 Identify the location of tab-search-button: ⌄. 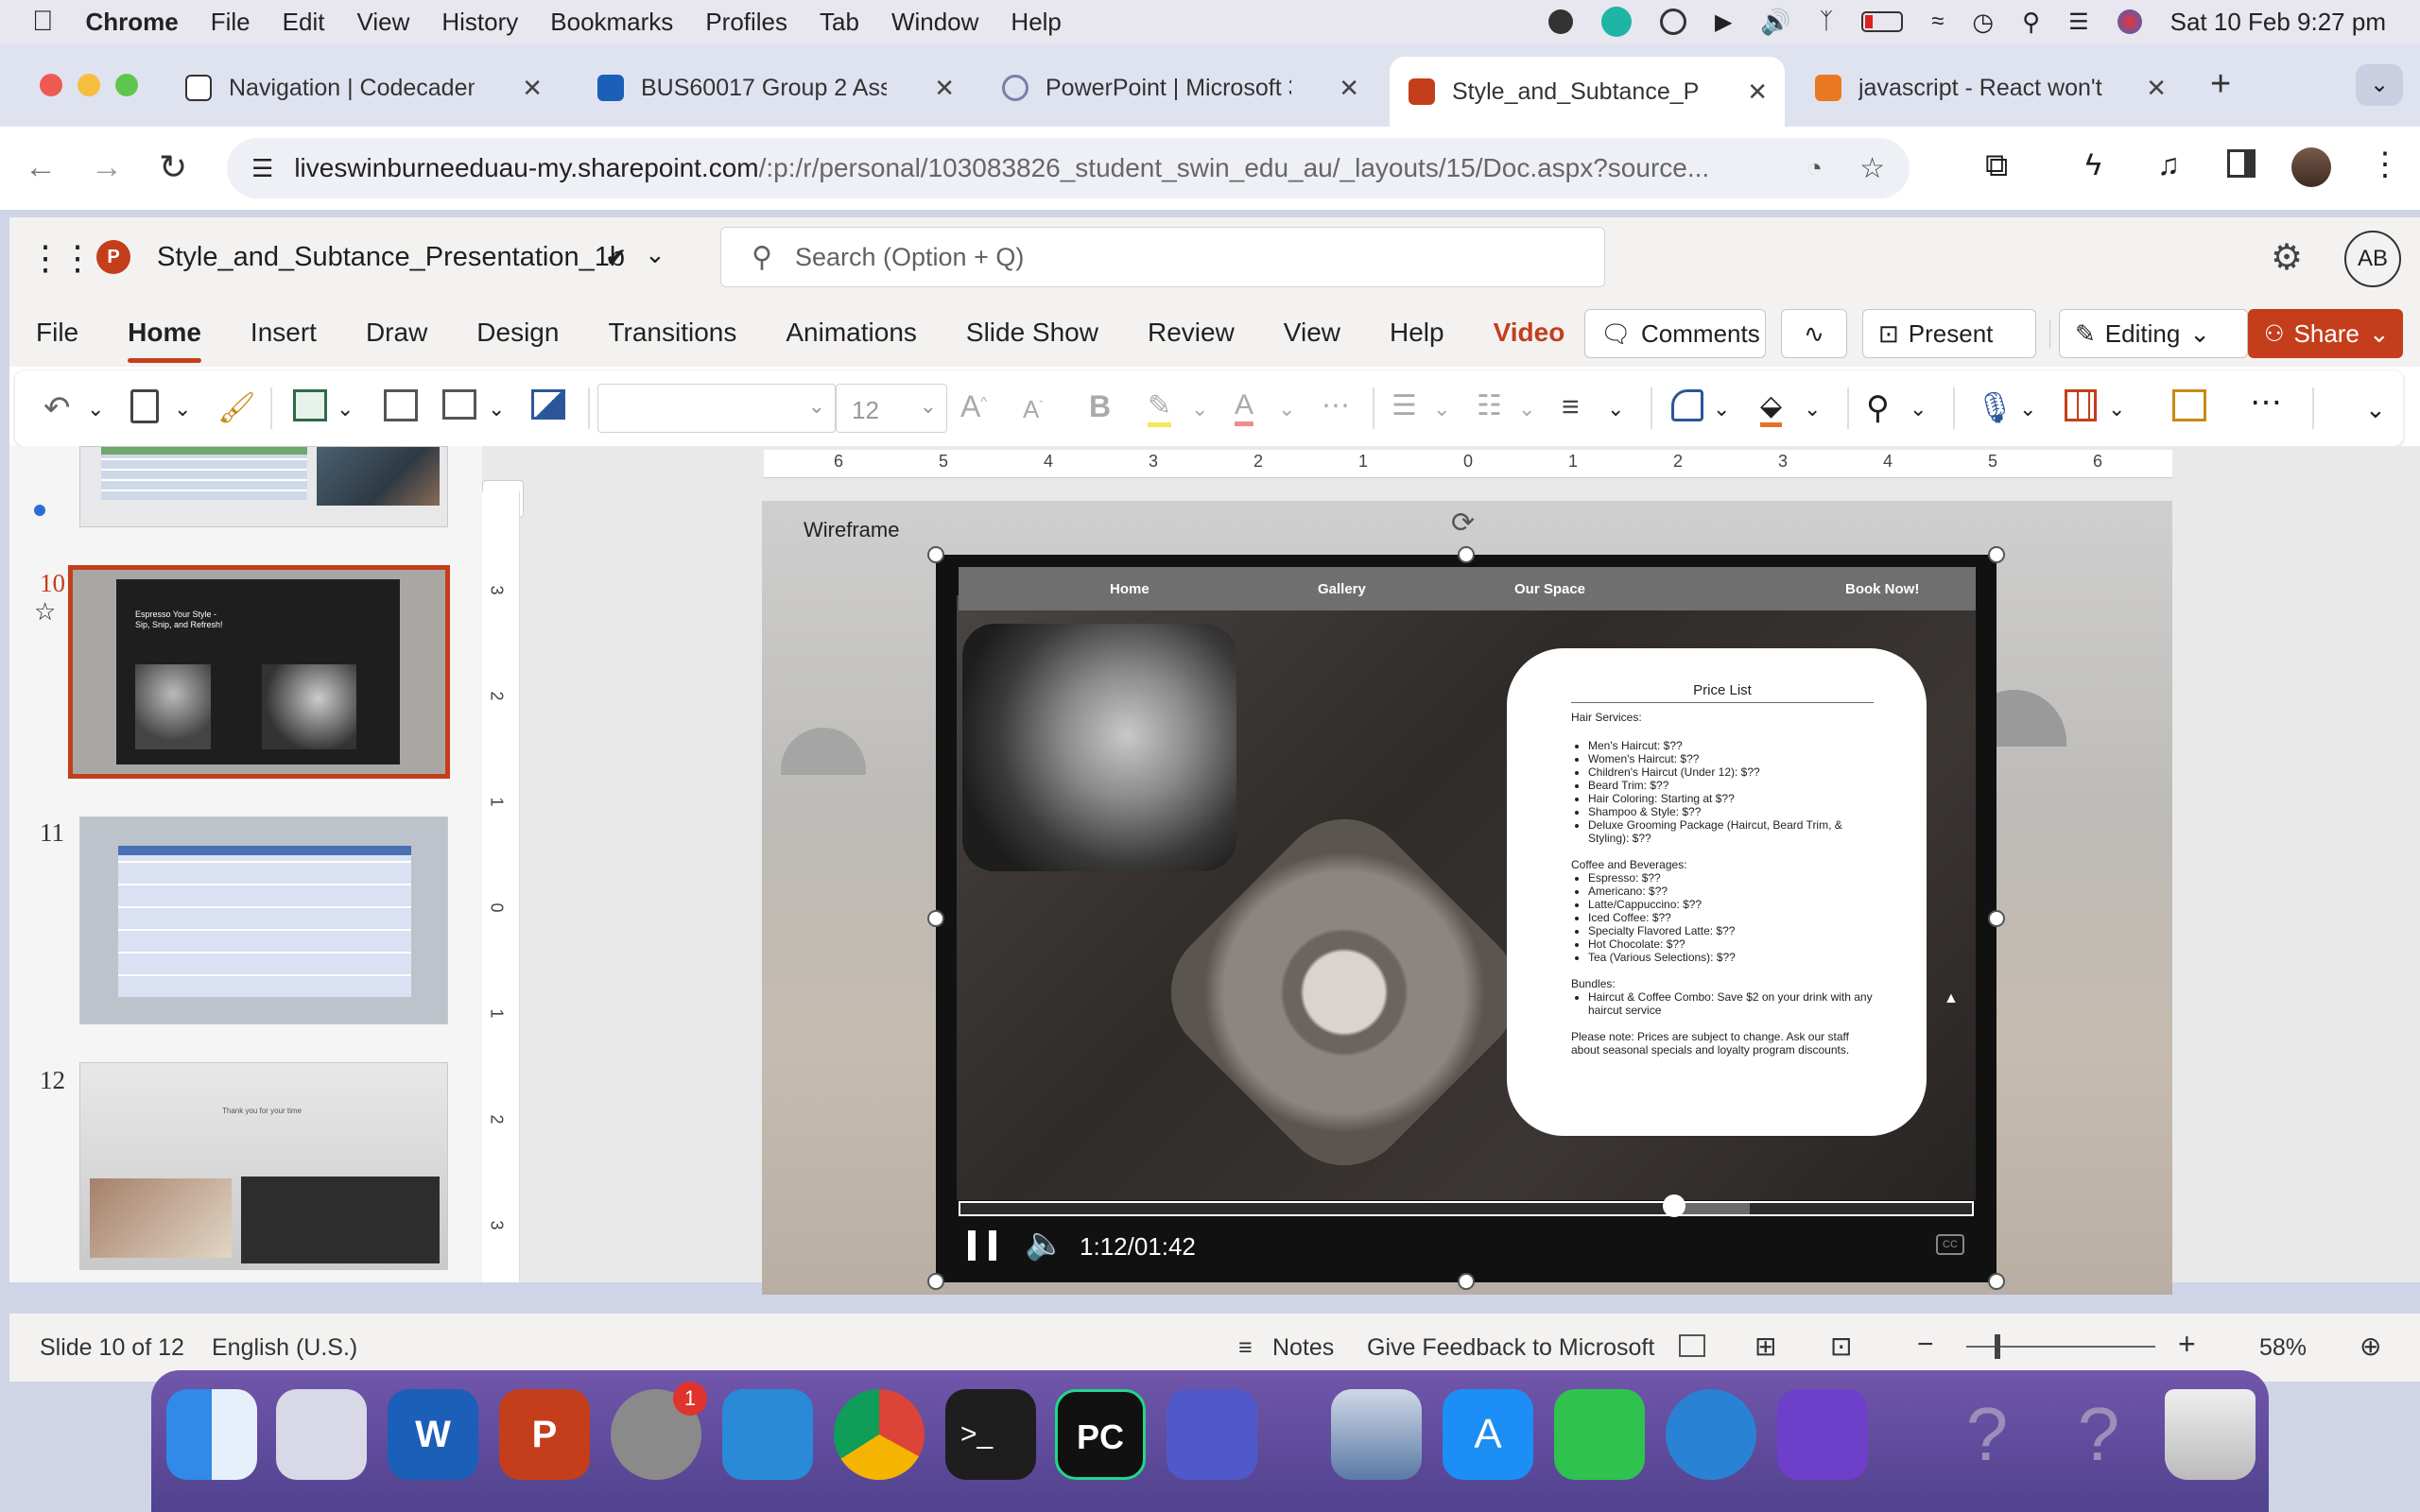
(2380, 85).